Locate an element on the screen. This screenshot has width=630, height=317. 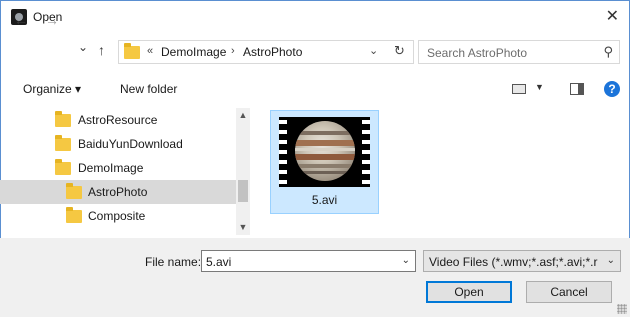
address-bar: « DemoImage › AstroPhoto ⌄ ↻ is located at coordinates (266, 52).